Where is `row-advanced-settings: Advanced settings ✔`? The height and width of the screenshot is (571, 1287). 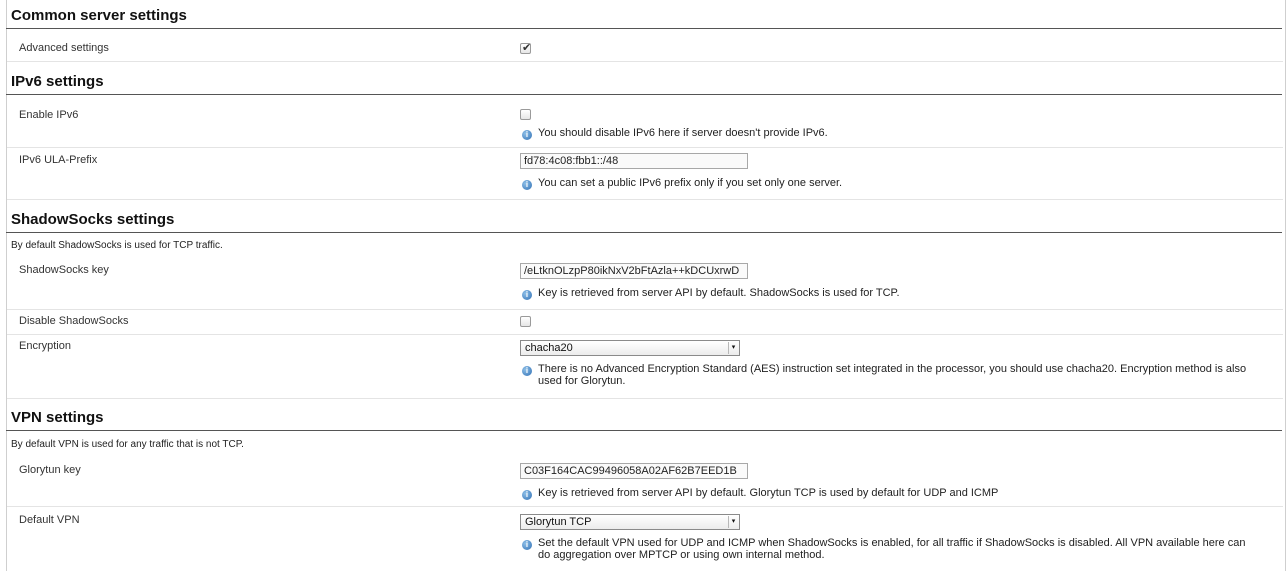 row-advanced-settings: Advanced settings ✔ is located at coordinates (645, 47).